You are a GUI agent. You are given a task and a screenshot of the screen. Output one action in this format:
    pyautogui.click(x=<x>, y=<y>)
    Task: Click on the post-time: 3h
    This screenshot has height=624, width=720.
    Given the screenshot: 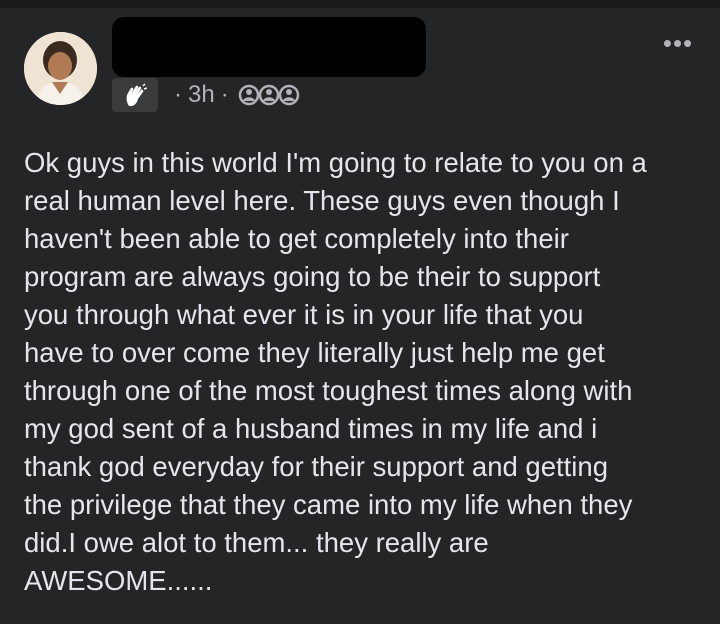 What is the action you would take?
    pyautogui.click(x=201, y=95)
    